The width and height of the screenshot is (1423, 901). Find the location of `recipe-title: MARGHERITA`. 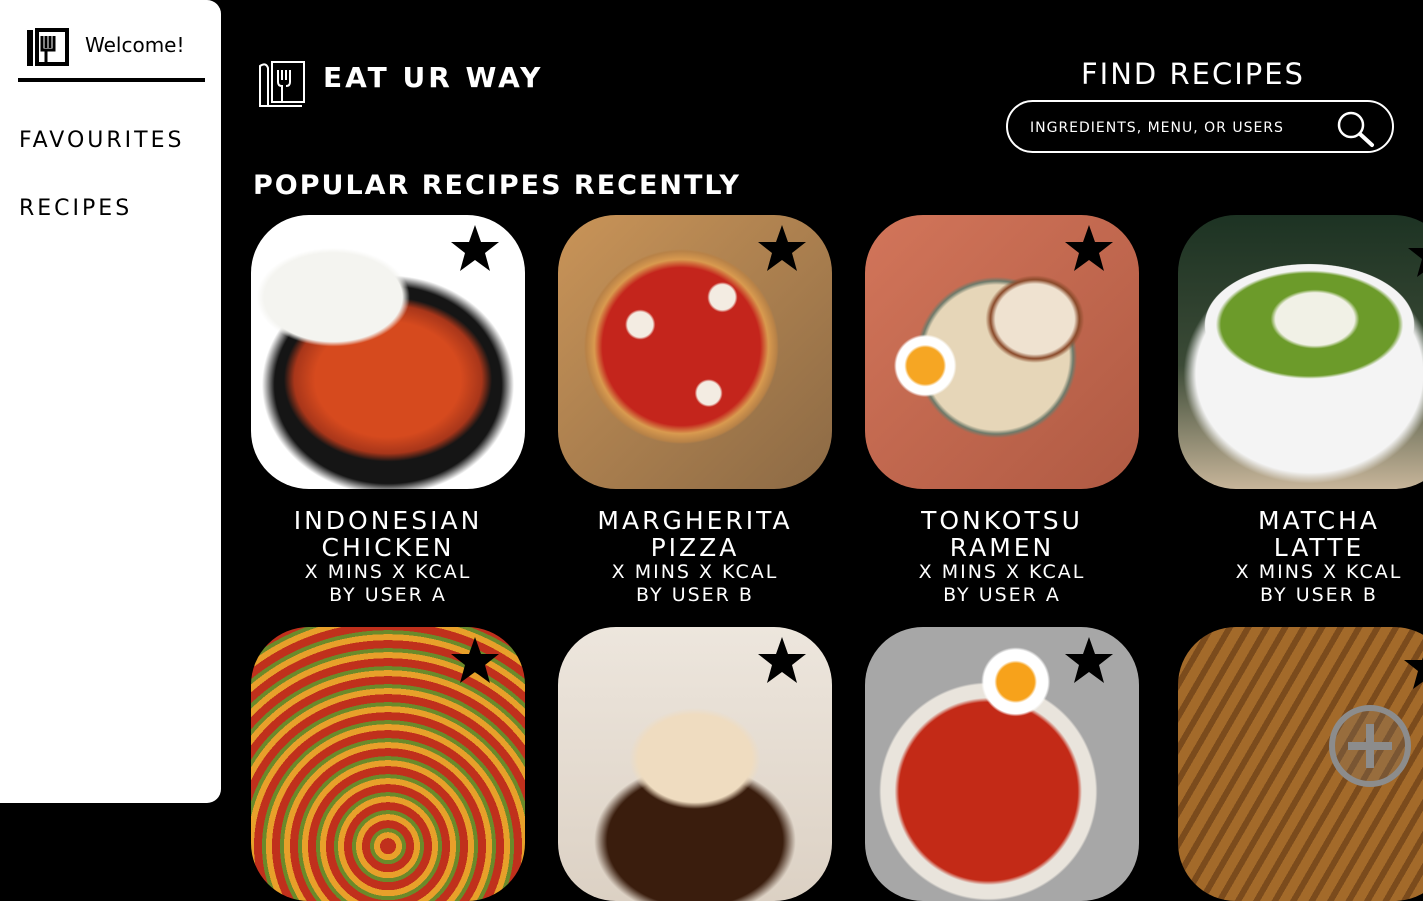

recipe-title: MARGHERITA is located at coordinates (695, 520).